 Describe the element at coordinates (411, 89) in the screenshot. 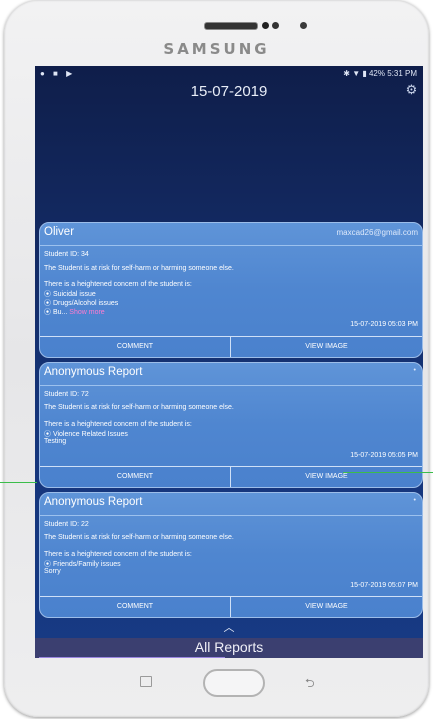

I see `settings-gear-icon: ⚙` at that location.